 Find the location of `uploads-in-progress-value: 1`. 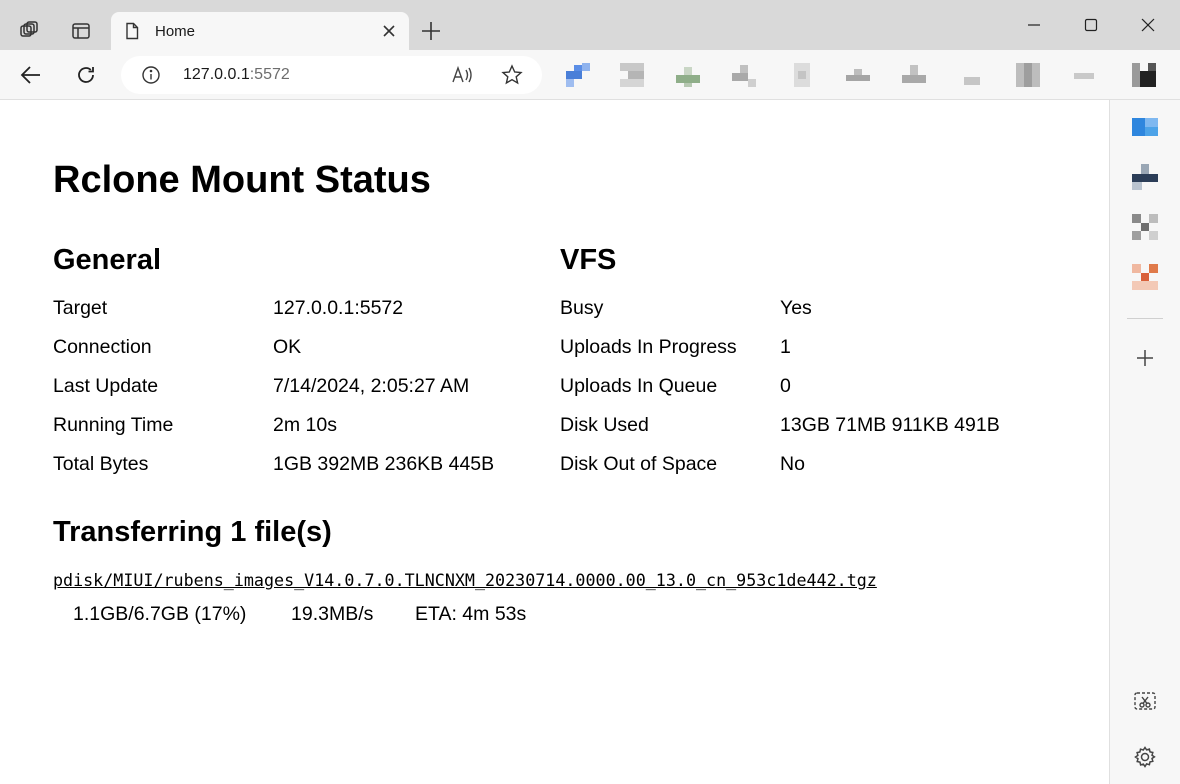

uploads-in-progress-value: 1 is located at coordinates (785, 347).